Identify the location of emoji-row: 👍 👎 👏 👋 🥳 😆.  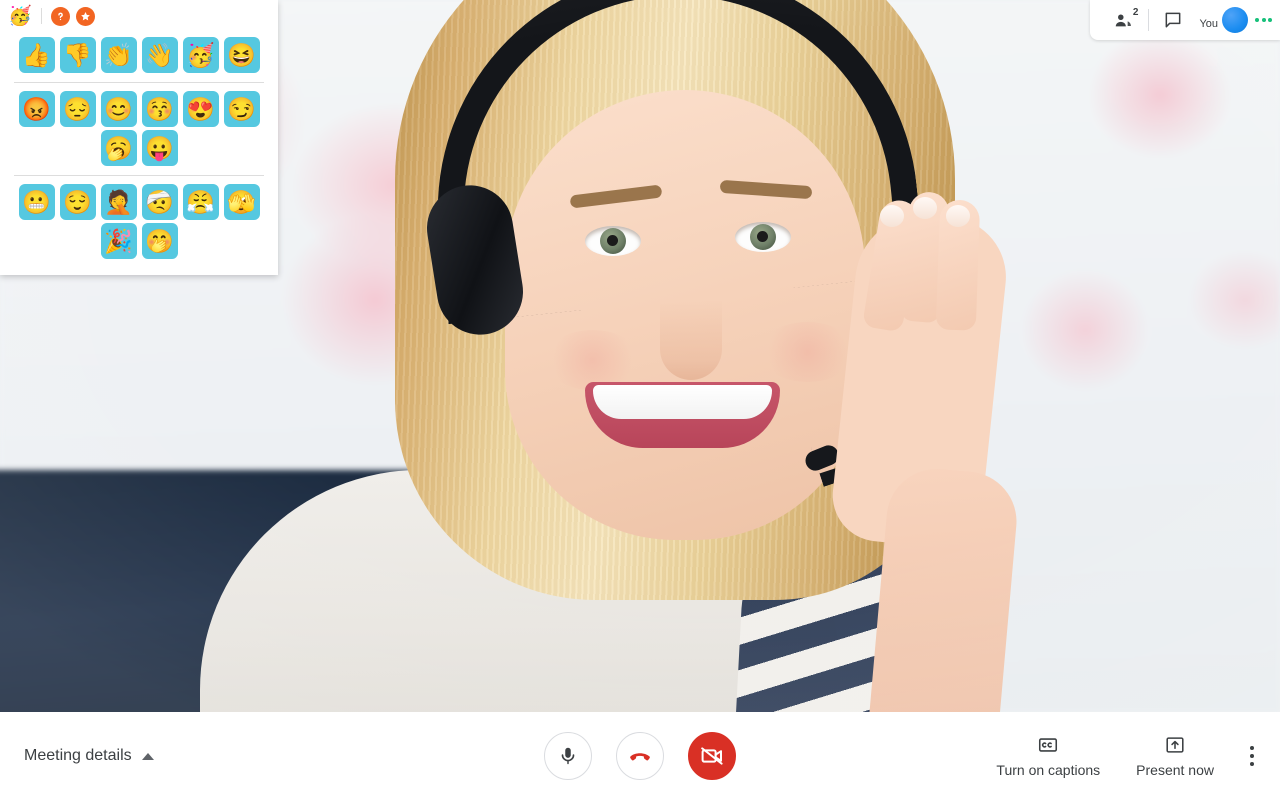
(139, 55).